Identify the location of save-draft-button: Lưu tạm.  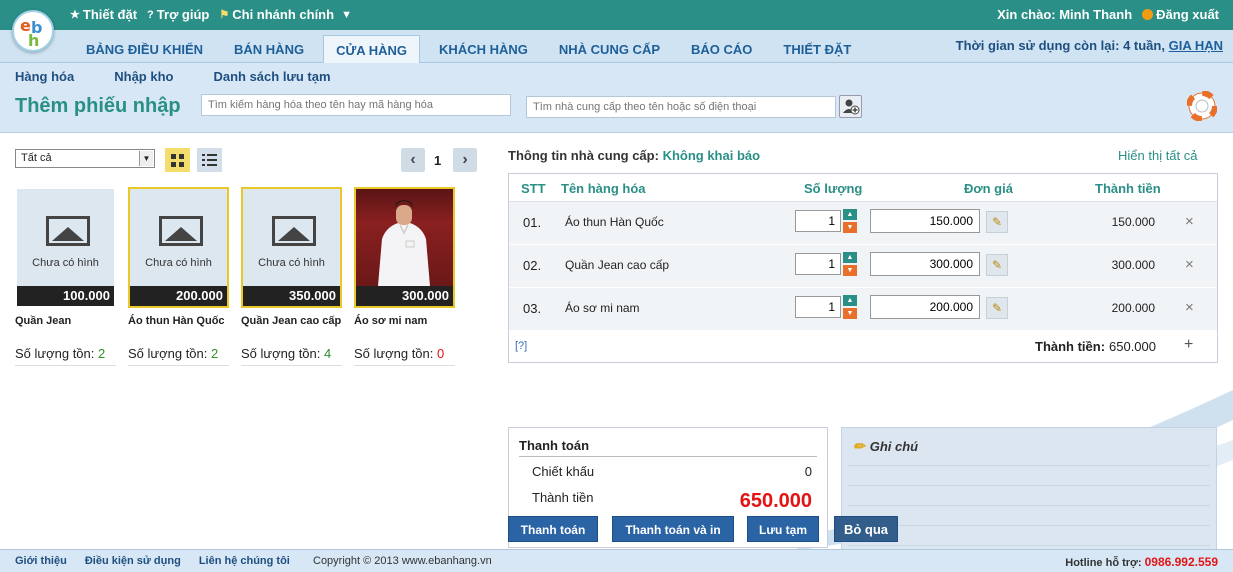
(783, 529).